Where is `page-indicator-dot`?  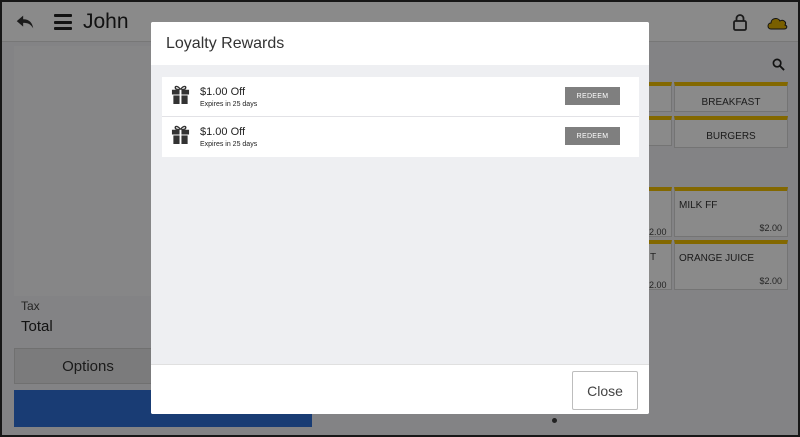 page-indicator-dot is located at coordinates (554, 420).